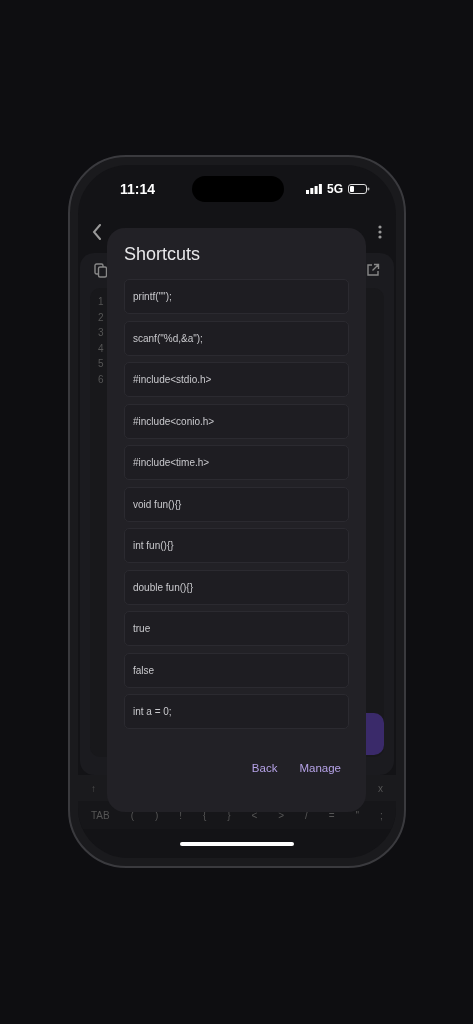 Image resolution: width=473 pixels, height=1024 pixels. Describe the element at coordinates (320, 768) in the screenshot. I see `dialog-button: Manage` at that location.